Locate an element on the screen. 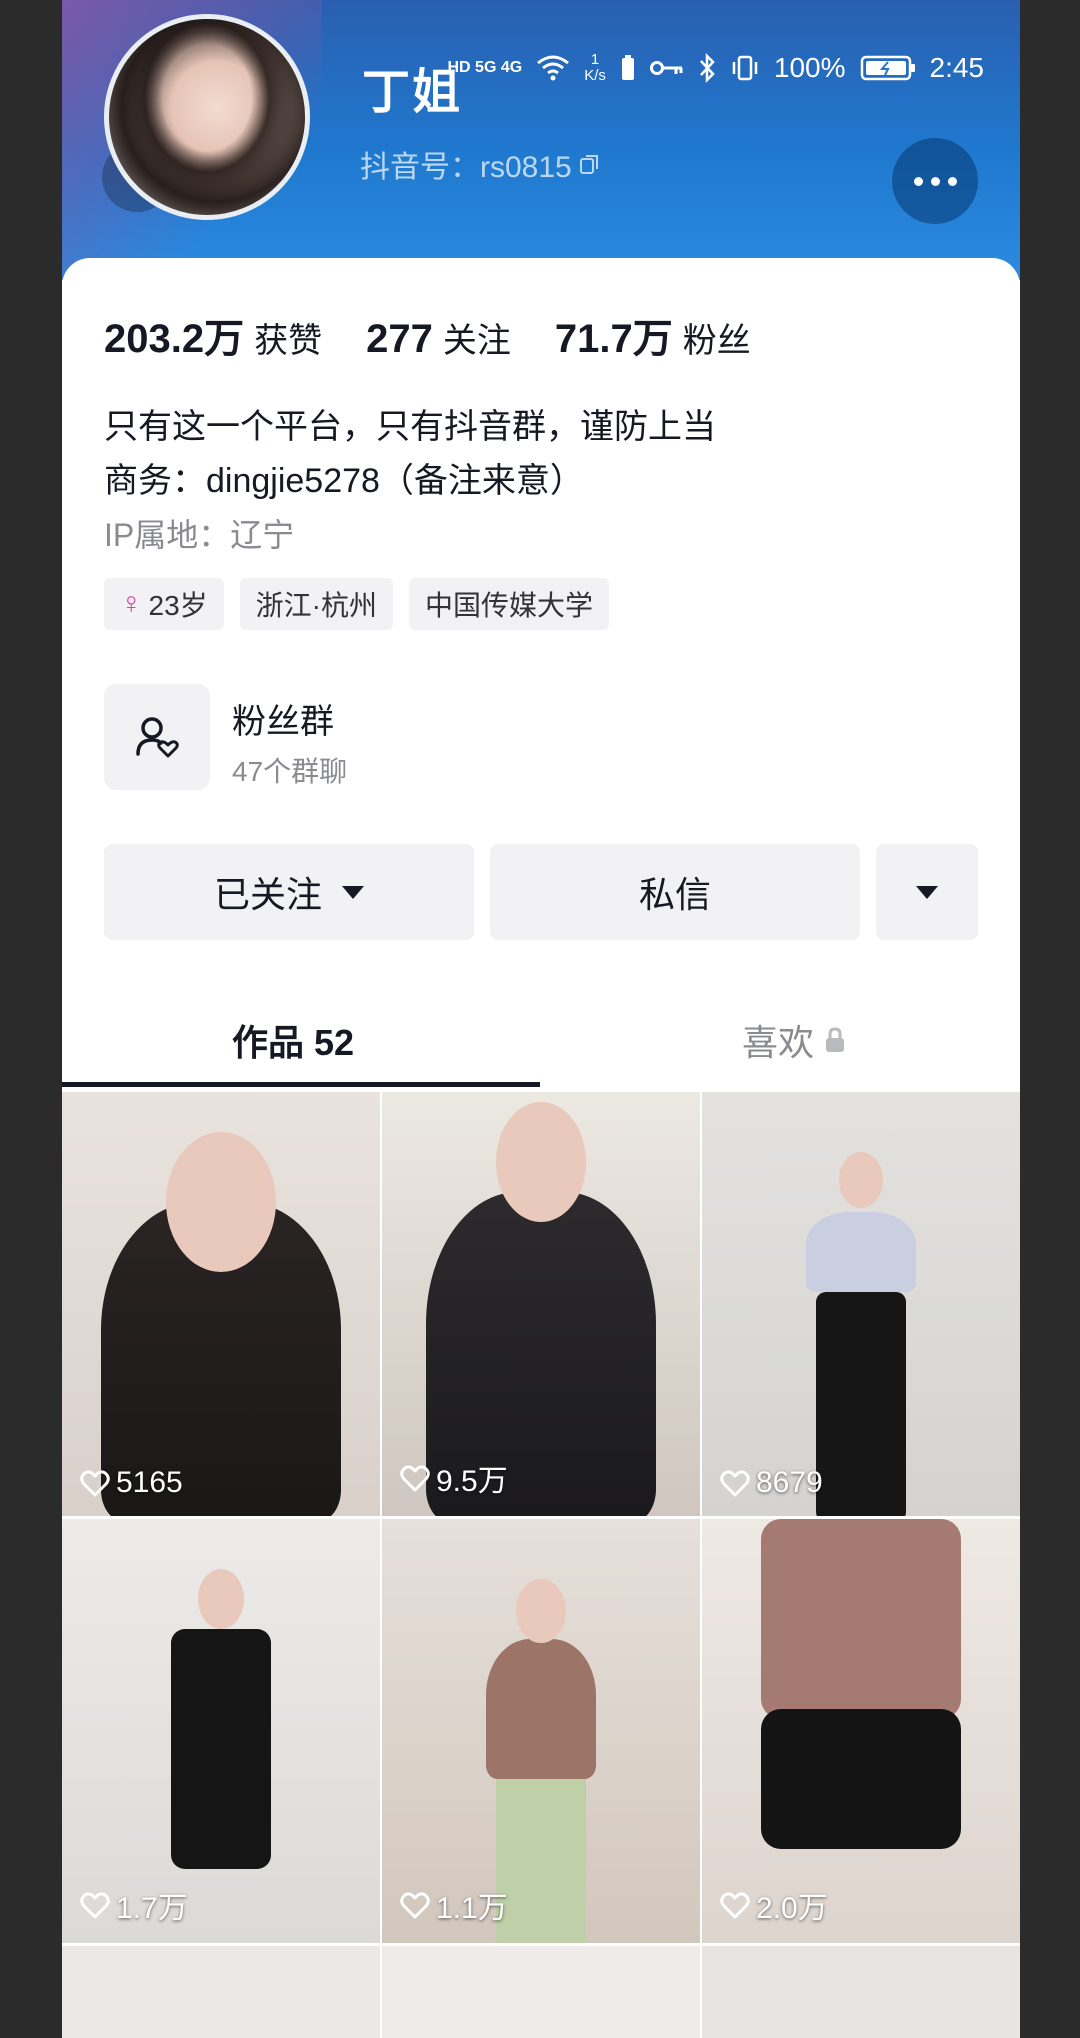 This screenshot has width=1080, height=2038. stat-following: 277 关注 is located at coordinates (438, 337).